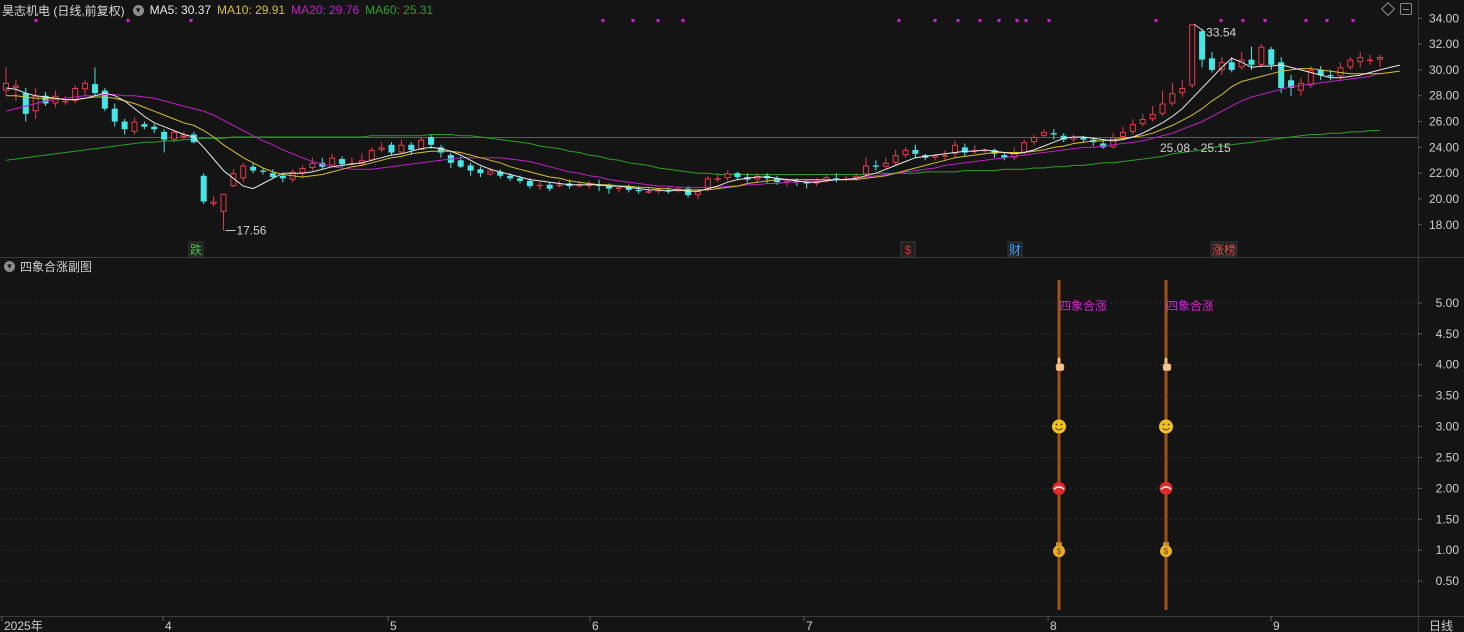 This screenshot has height=632, width=1464. I want to click on time-axis-label: 7, so click(809, 625).